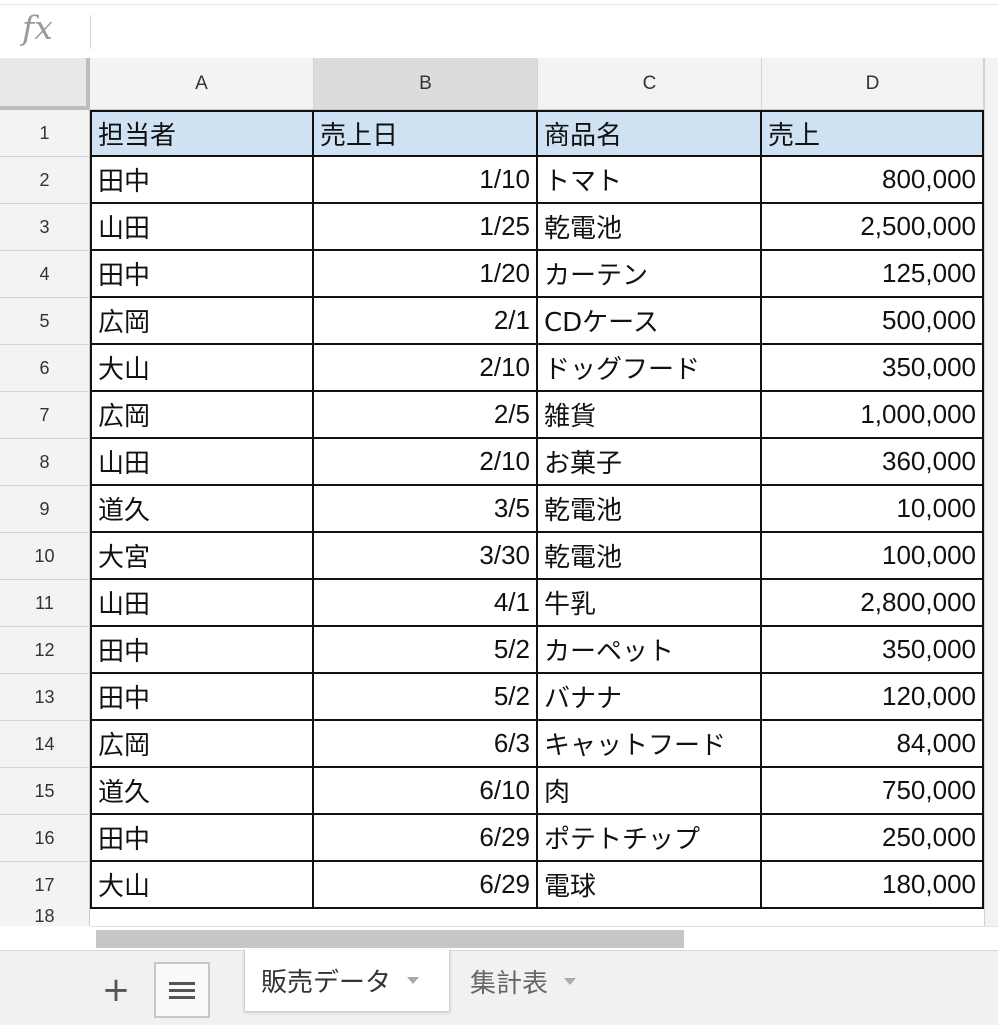 The width and height of the screenshot is (998, 1025). Describe the element at coordinates (202, 415) in the screenshot. I see `cell-a7: 広岡` at that location.